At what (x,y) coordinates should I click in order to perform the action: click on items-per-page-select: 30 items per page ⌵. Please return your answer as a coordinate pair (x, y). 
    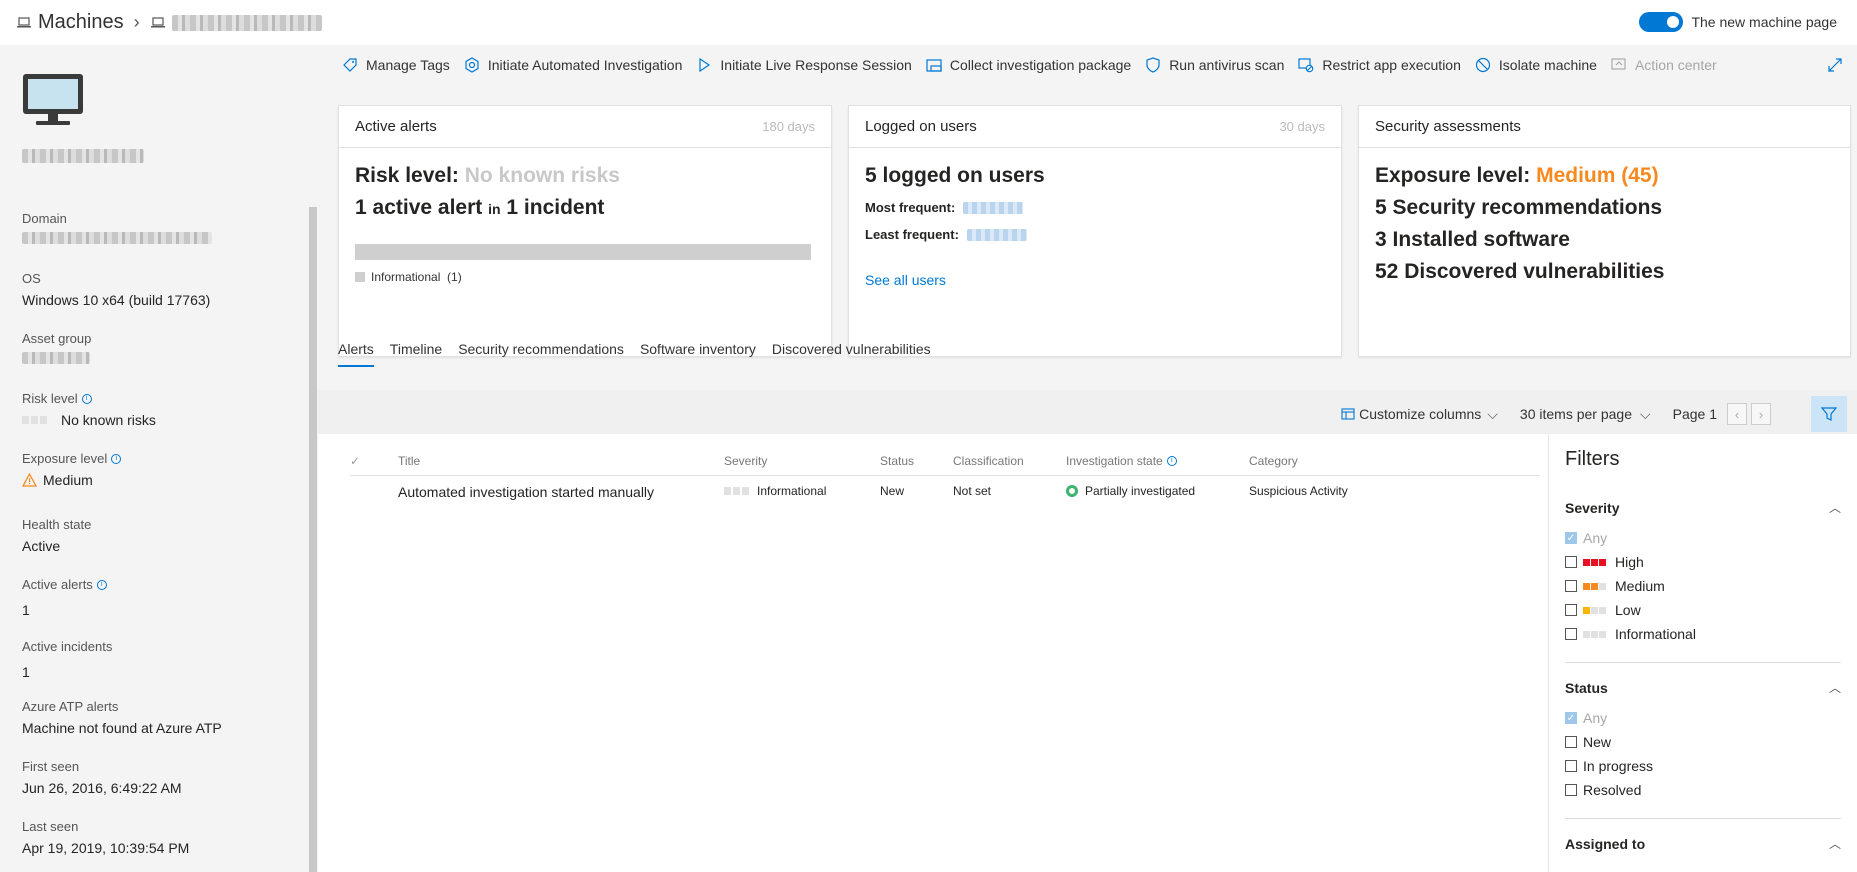
    Looking at the image, I should click on (1585, 414).